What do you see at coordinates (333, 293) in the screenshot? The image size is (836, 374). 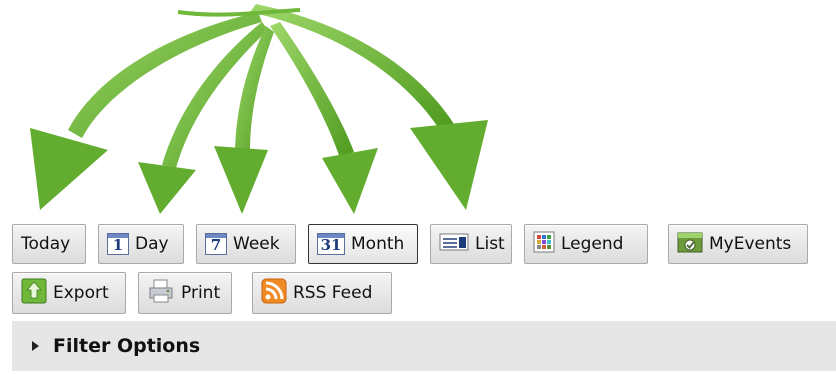 I see `rss-feed-label: RSS Feed` at bounding box center [333, 293].